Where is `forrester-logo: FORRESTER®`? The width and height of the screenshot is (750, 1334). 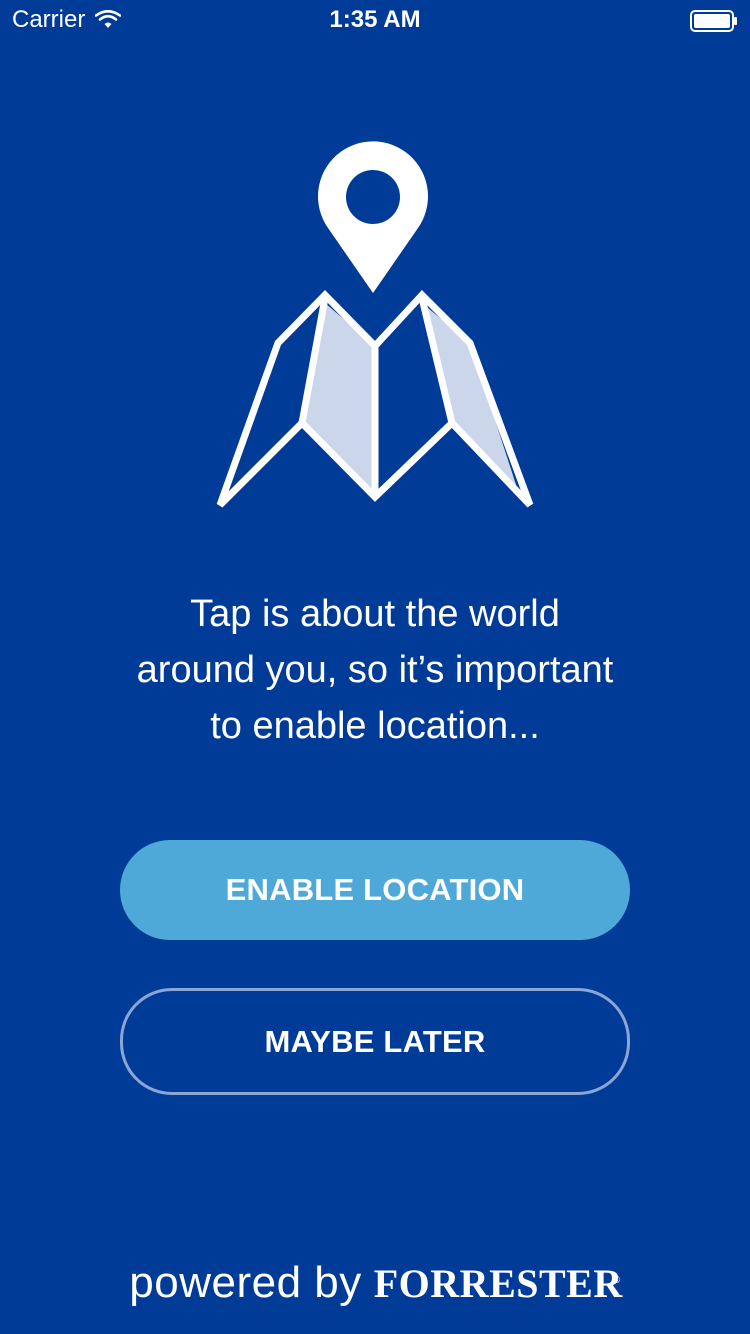 forrester-logo: FORRESTER® is located at coordinates (498, 1283).